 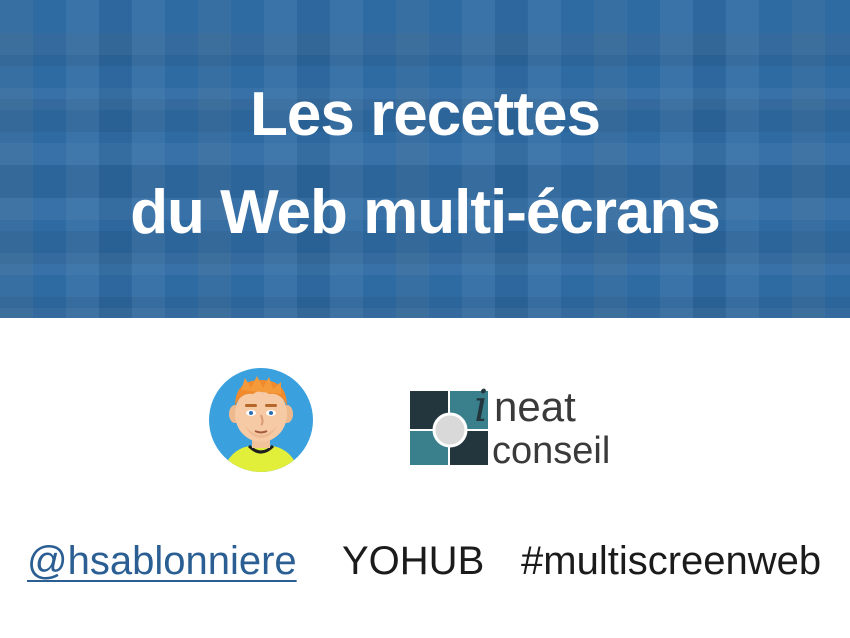 I want to click on event-name: YOHUB, so click(x=413, y=561).